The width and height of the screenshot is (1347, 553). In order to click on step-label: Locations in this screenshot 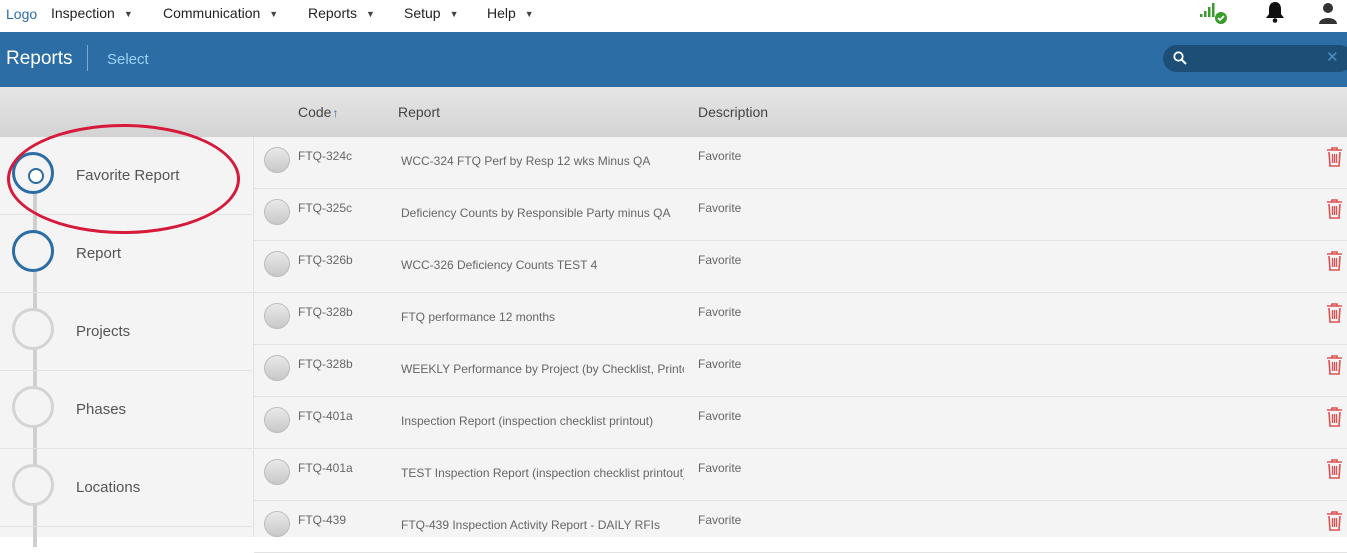, I will do `click(108, 487)`.